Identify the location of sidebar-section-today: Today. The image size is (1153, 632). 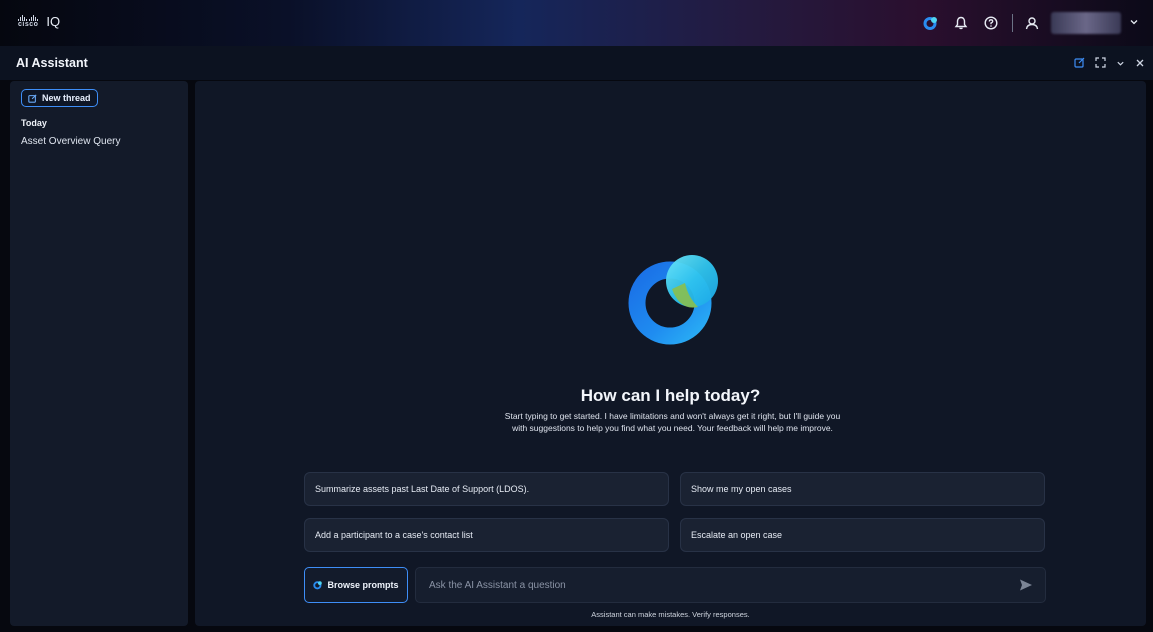
(34, 122).